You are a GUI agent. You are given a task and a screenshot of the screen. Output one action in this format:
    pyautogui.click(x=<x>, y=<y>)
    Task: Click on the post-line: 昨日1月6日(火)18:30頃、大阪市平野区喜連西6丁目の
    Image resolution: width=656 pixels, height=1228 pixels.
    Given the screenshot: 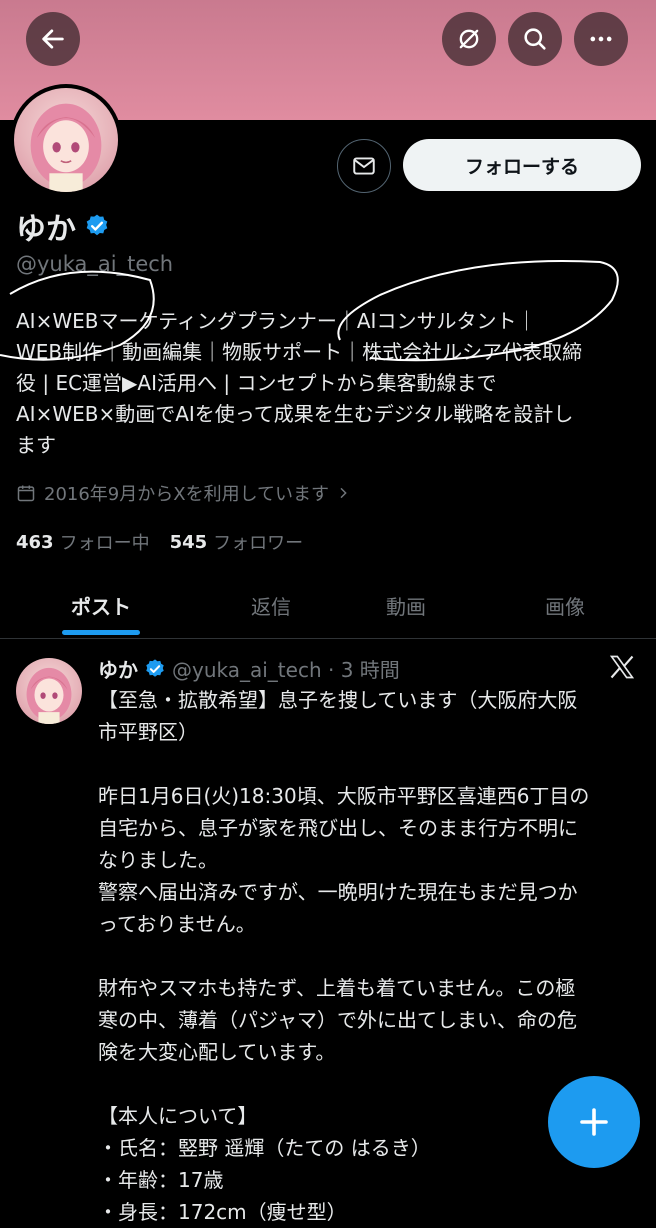 What is the action you would take?
    pyautogui.click(x=344, y=796)
    